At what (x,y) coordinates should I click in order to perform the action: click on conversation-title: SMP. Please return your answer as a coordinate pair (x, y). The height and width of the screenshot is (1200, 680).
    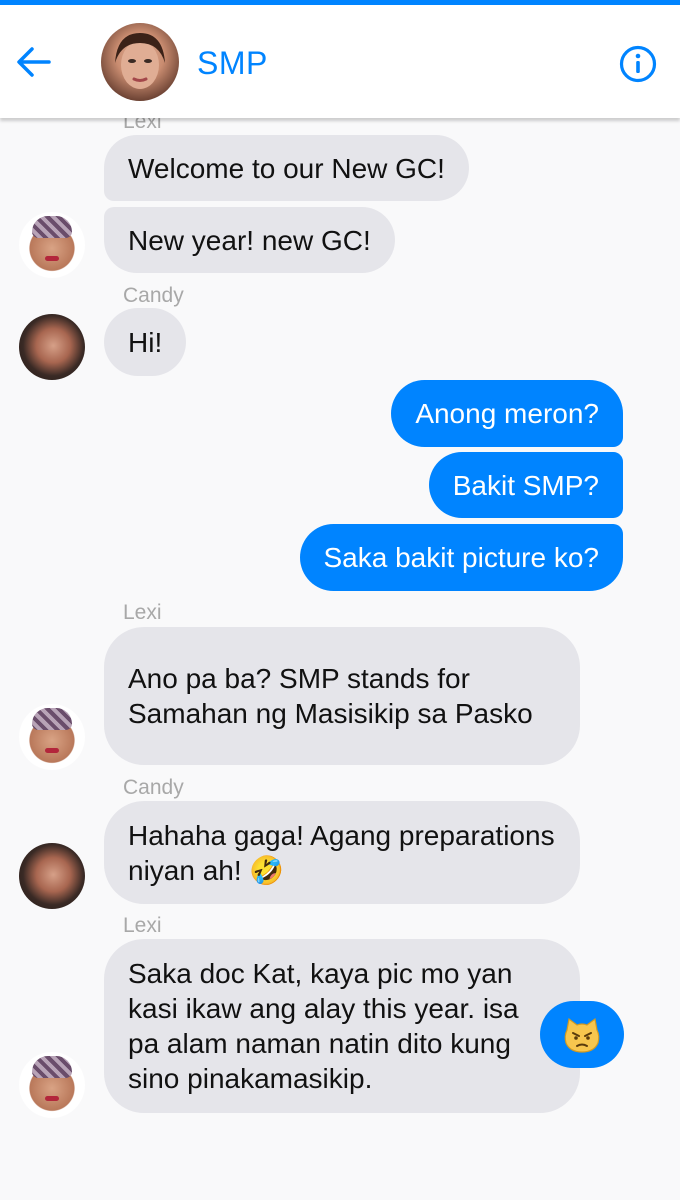
    Looking at the image, I should click on (232, 63).